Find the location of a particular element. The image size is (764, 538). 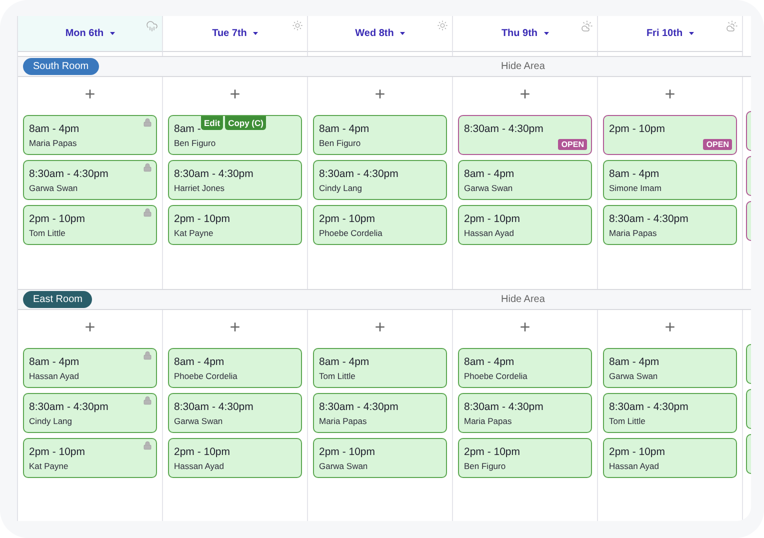

shift-person: Kat Payne is located at coordinates (194, 233).